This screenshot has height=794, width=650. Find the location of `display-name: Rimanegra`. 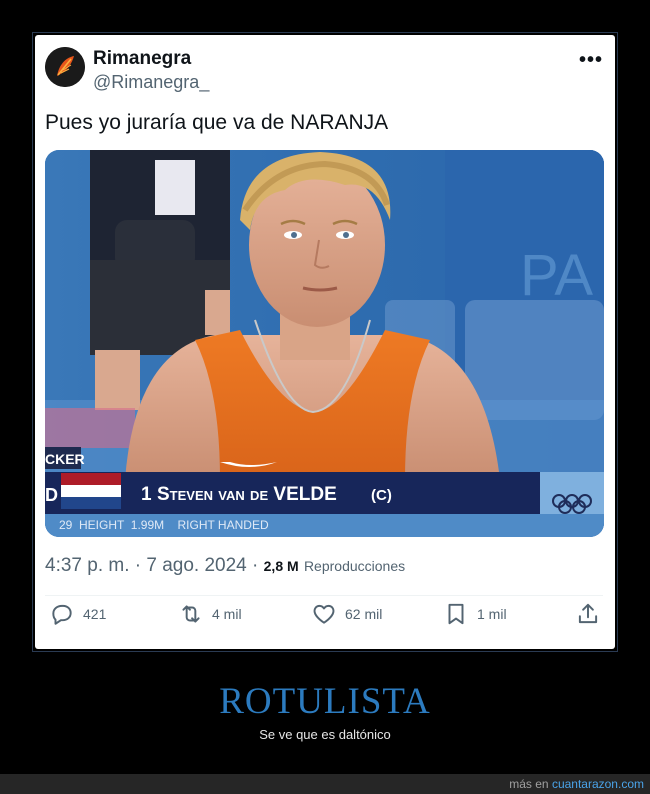

display-name: Rimanegra is located at coordinates (142, 59).